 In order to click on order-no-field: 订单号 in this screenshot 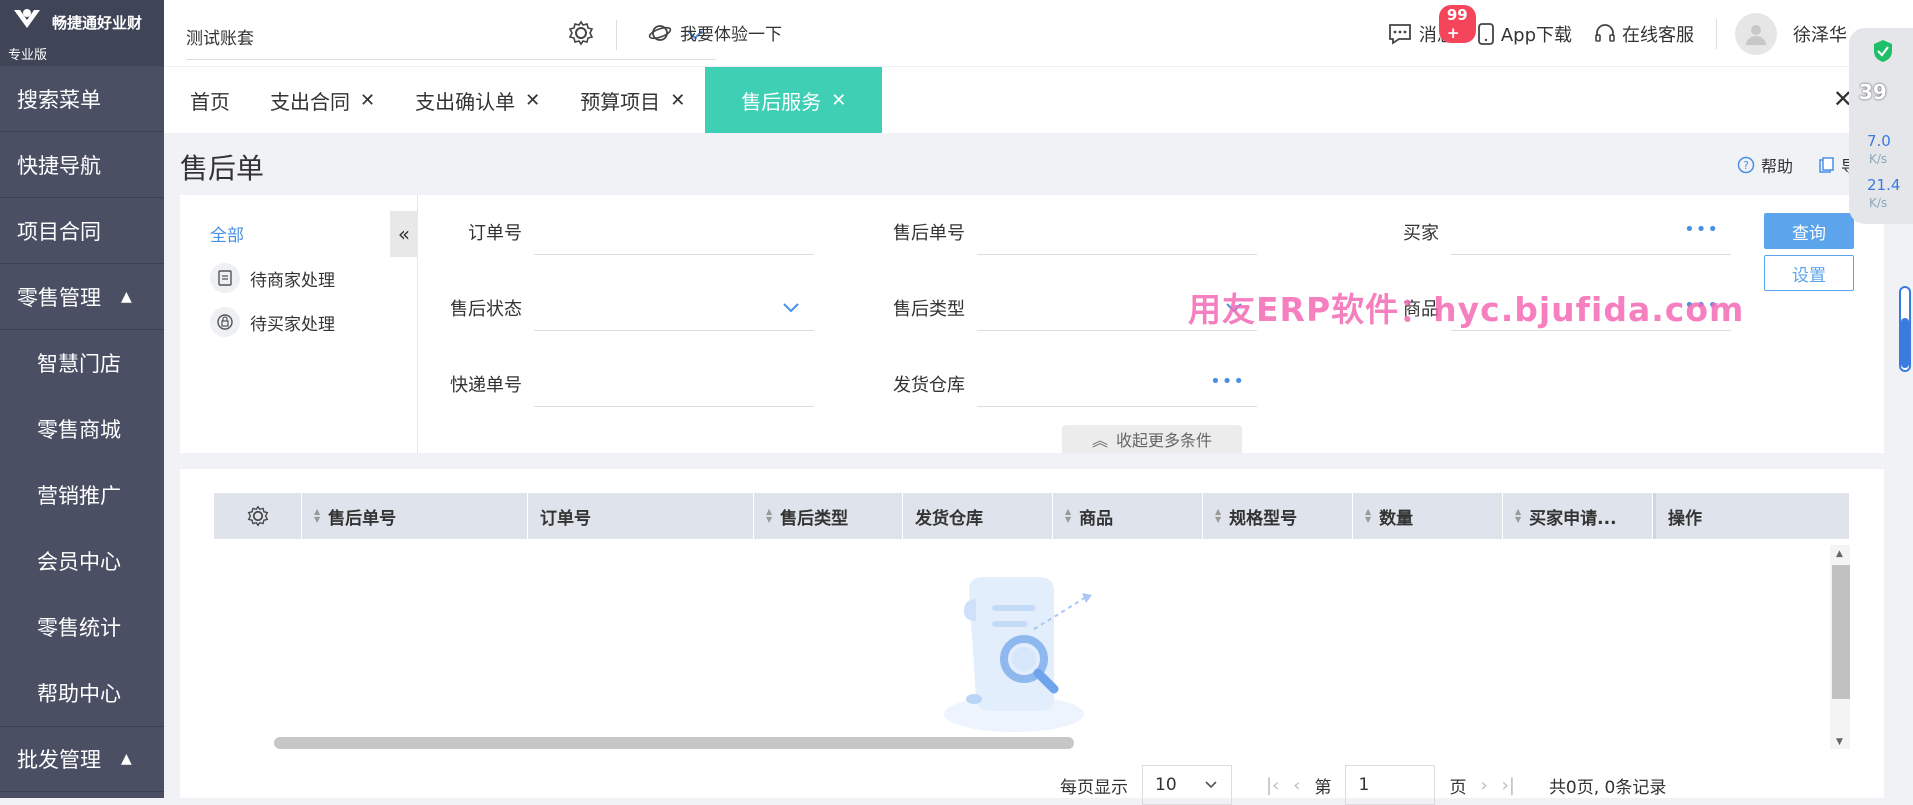, I will do `click(624, 232)`.